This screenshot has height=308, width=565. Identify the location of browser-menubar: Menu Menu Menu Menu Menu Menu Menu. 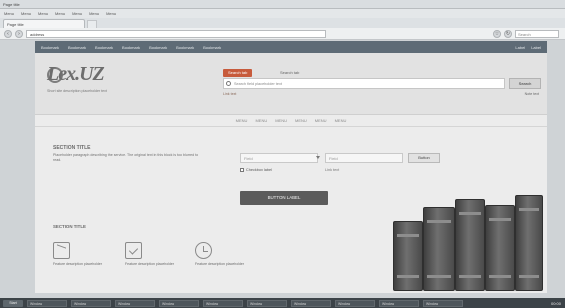
(282, 13).